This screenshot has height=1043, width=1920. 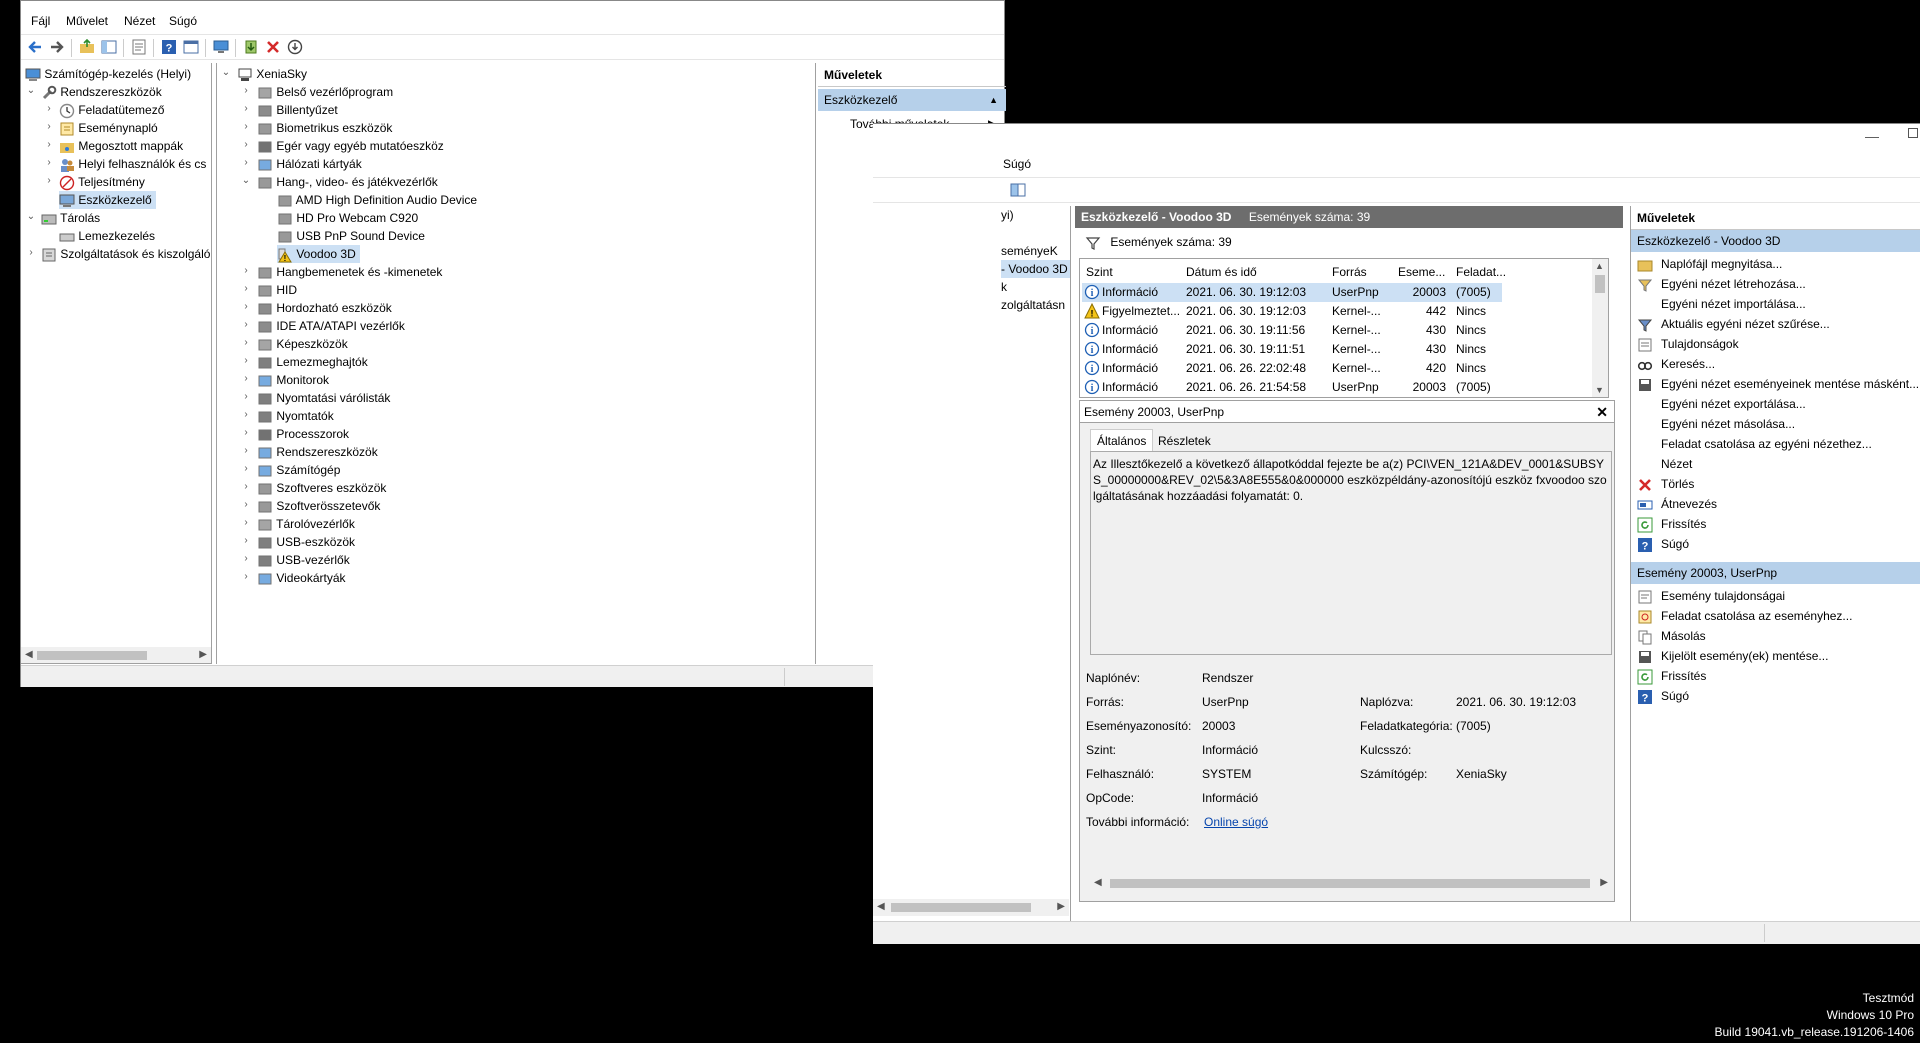 I want to click on tree-item-storage: Tárolás, so click(x=70, y=218).